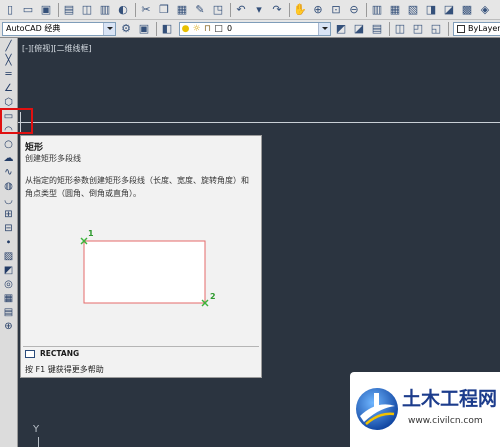 The width and height of the screenshot is (500, 447). I want to click on point-icon: ∙, so click(9, 243).